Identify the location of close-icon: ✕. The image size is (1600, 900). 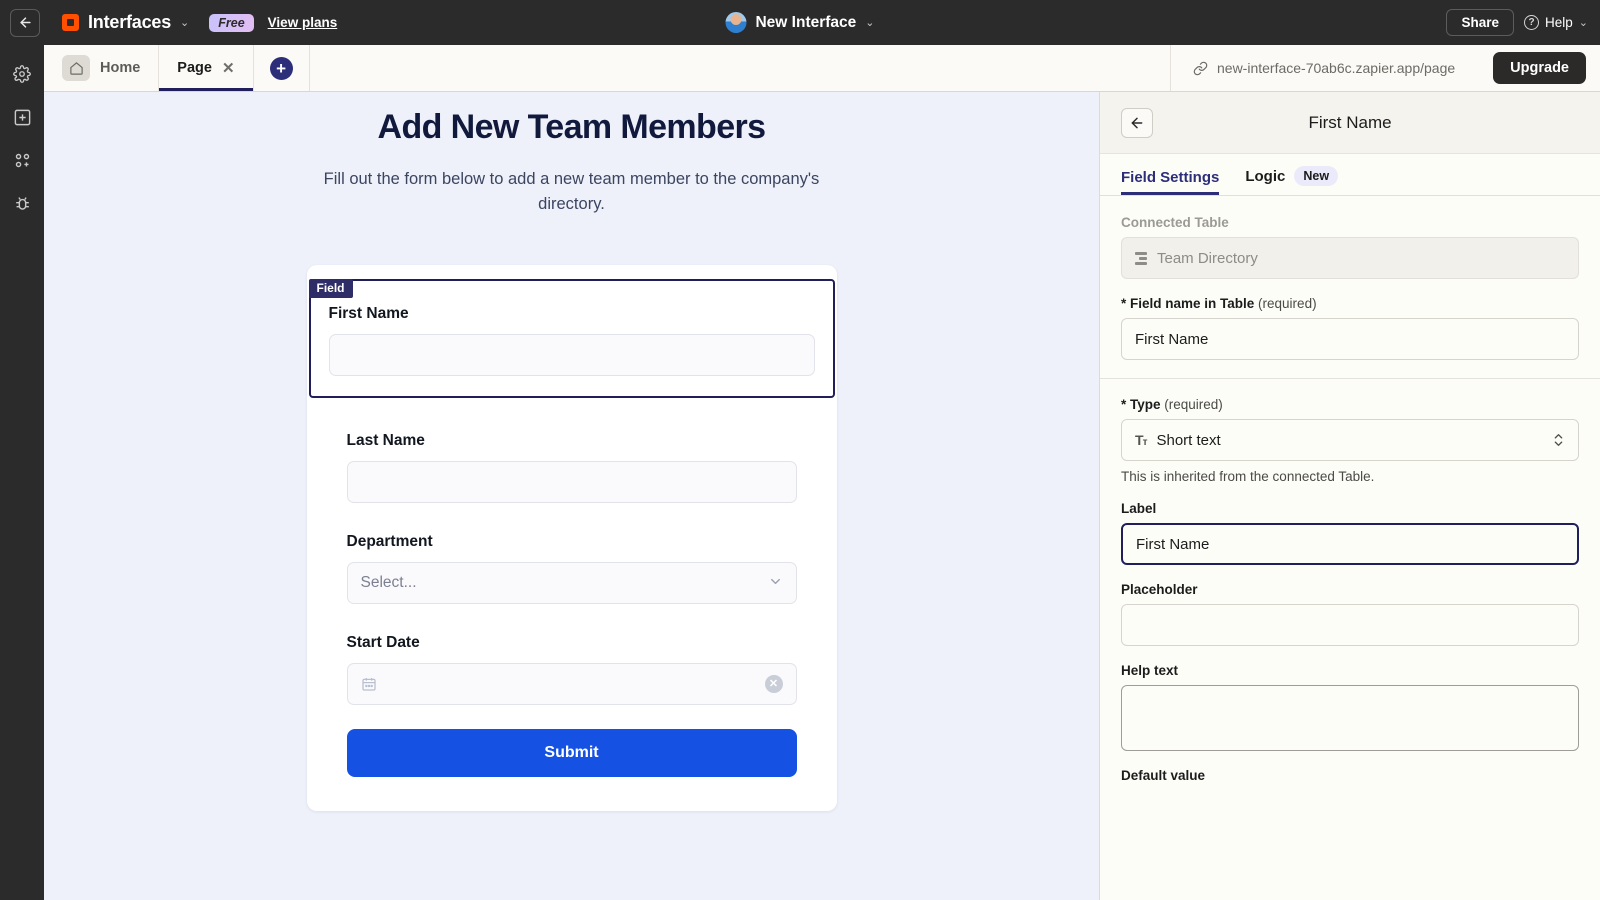
(228, 68).